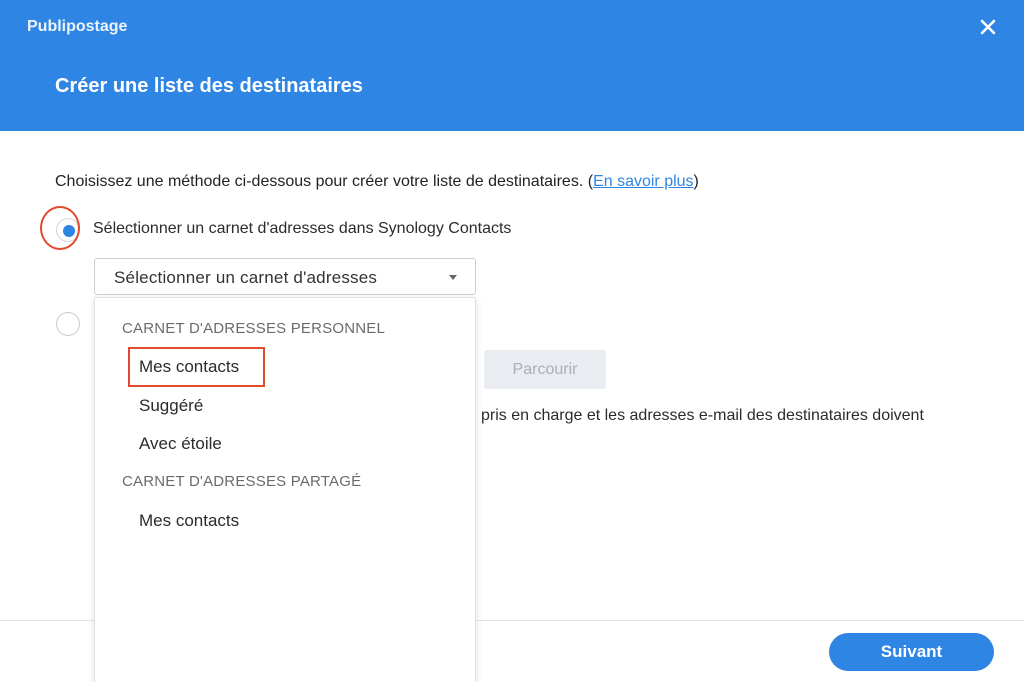 The height and width of the screenshot is (682, 1024). I want to click on close-icon, so click(988, 27).